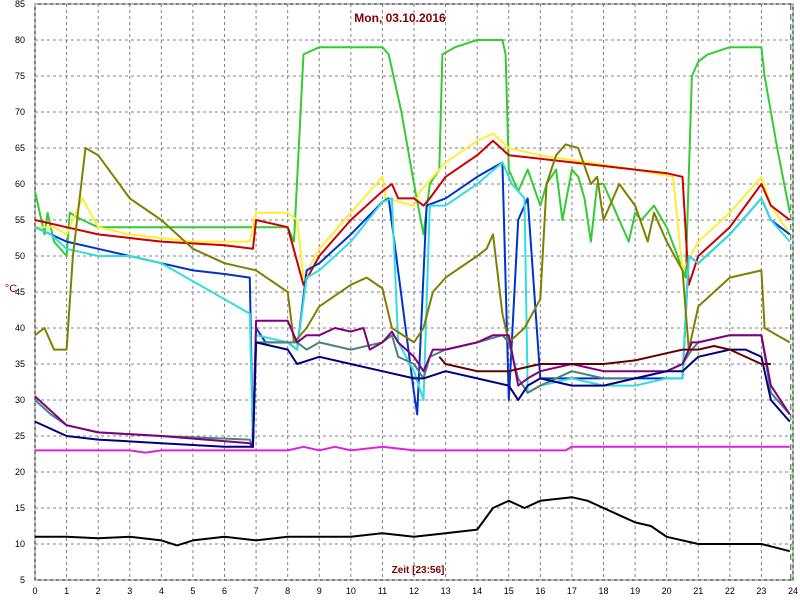 The height and width of the screenshot is (605, 800). Describe the element at coordinates (20, 40) in the screenshot. I see `y-tick-label: 80` at that location.